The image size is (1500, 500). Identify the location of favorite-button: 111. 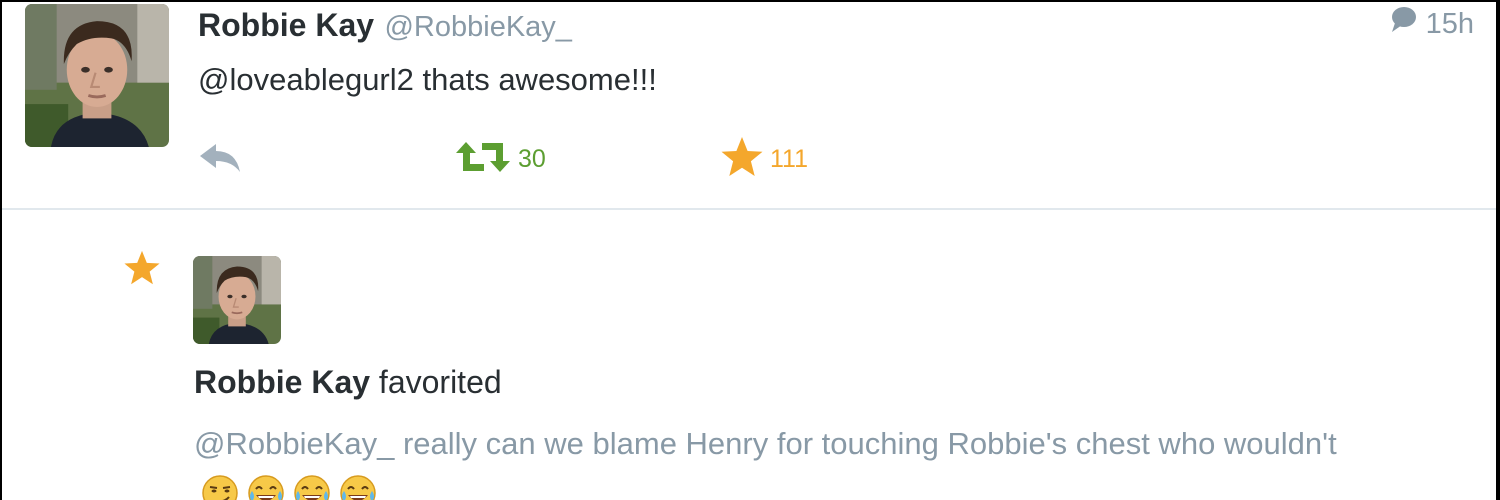
(764, 159).